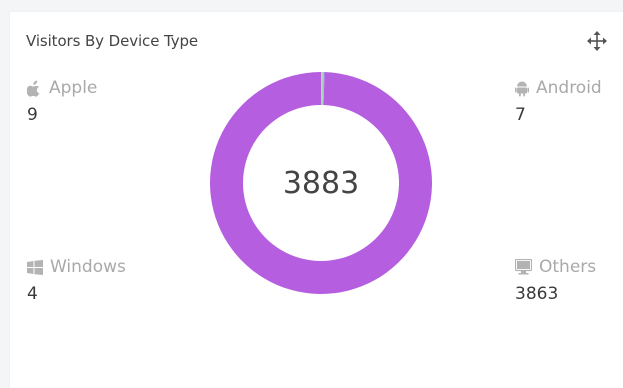 This screenshot has height=388, width=623. What do you see at coordinates (537, 294) in the screenshot?
I see `metric-others-value: 3863` at bounding box center [537, 294].